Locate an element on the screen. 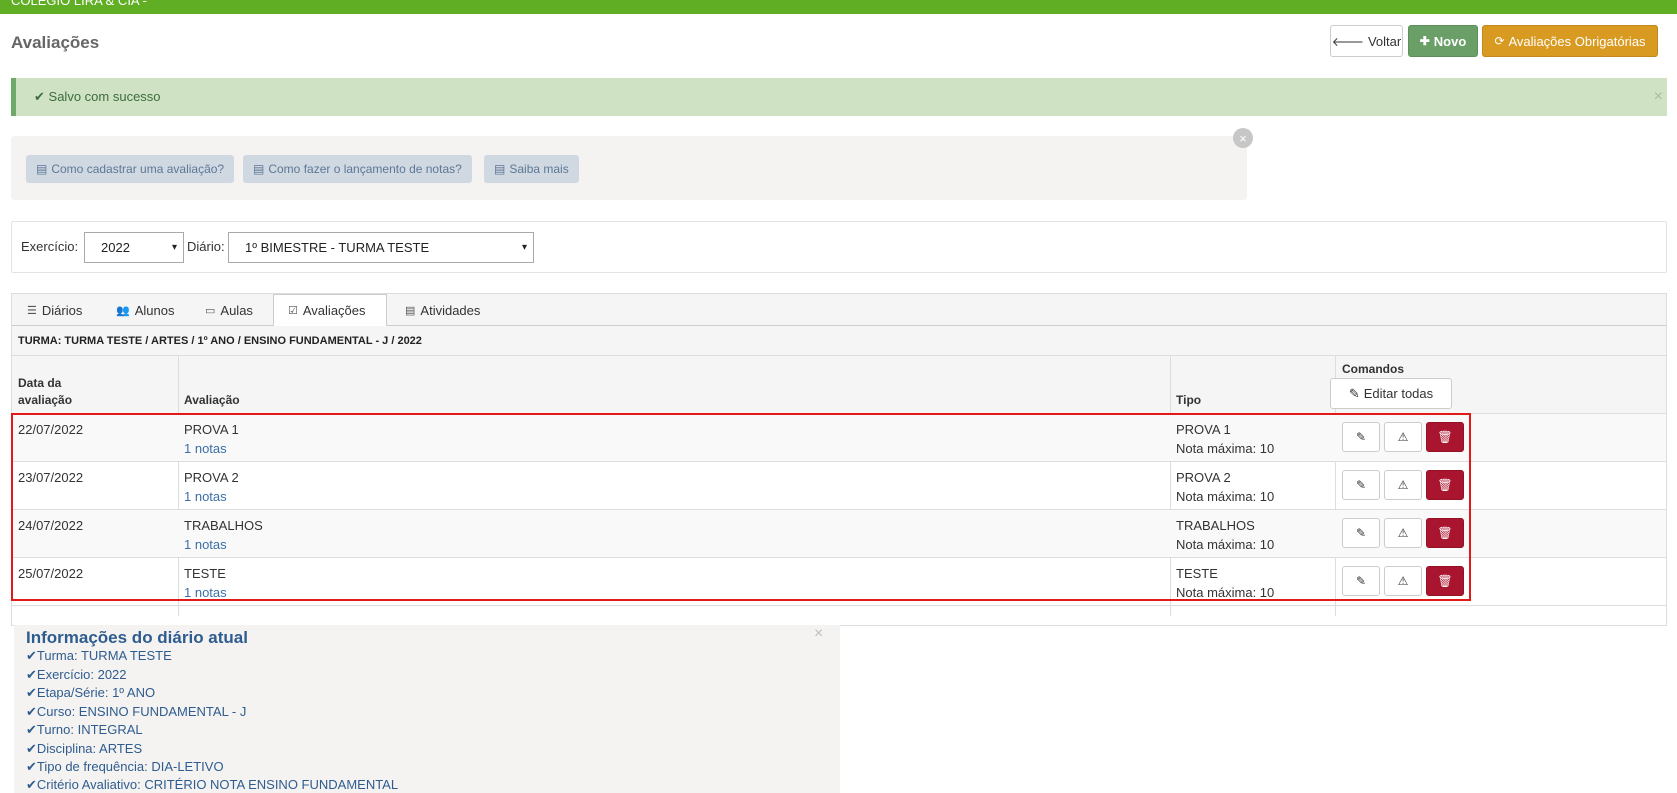 Image resolution: width=1677 pixels, height=793 pixels. help-link-saiba-mais: ▤ Saiba mais is located at coordinates (531, 169).